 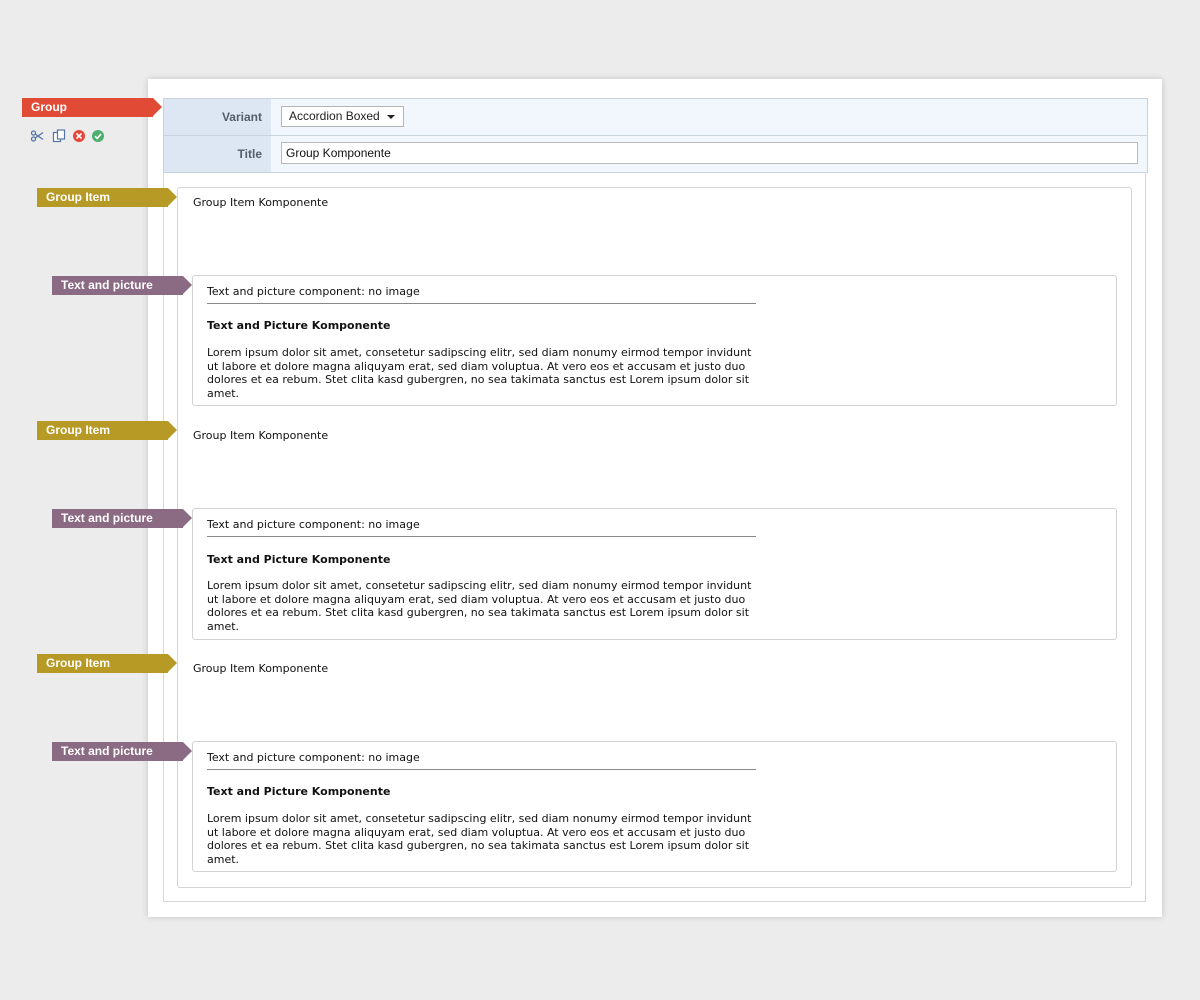 I want to click on title-input, so click(x=709, y=153).